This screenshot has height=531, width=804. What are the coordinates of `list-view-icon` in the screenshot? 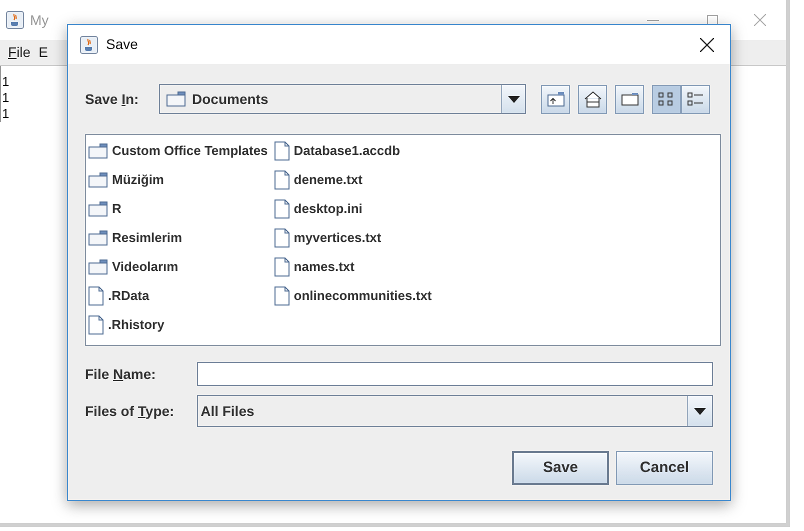 It's located at (666, 99).